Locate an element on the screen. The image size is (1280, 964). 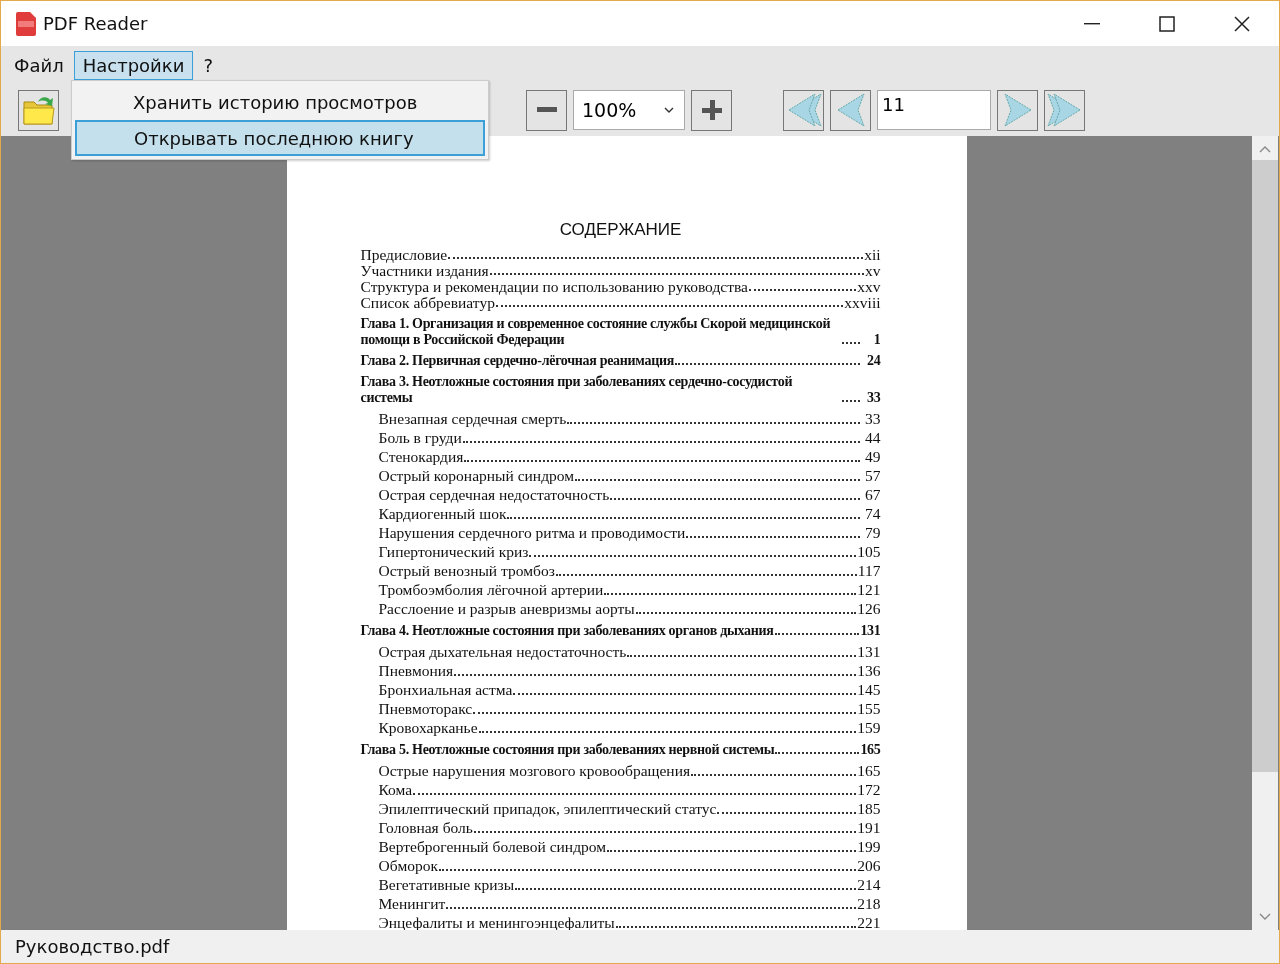
page-number: 155 is located at coordinates (869, 708).